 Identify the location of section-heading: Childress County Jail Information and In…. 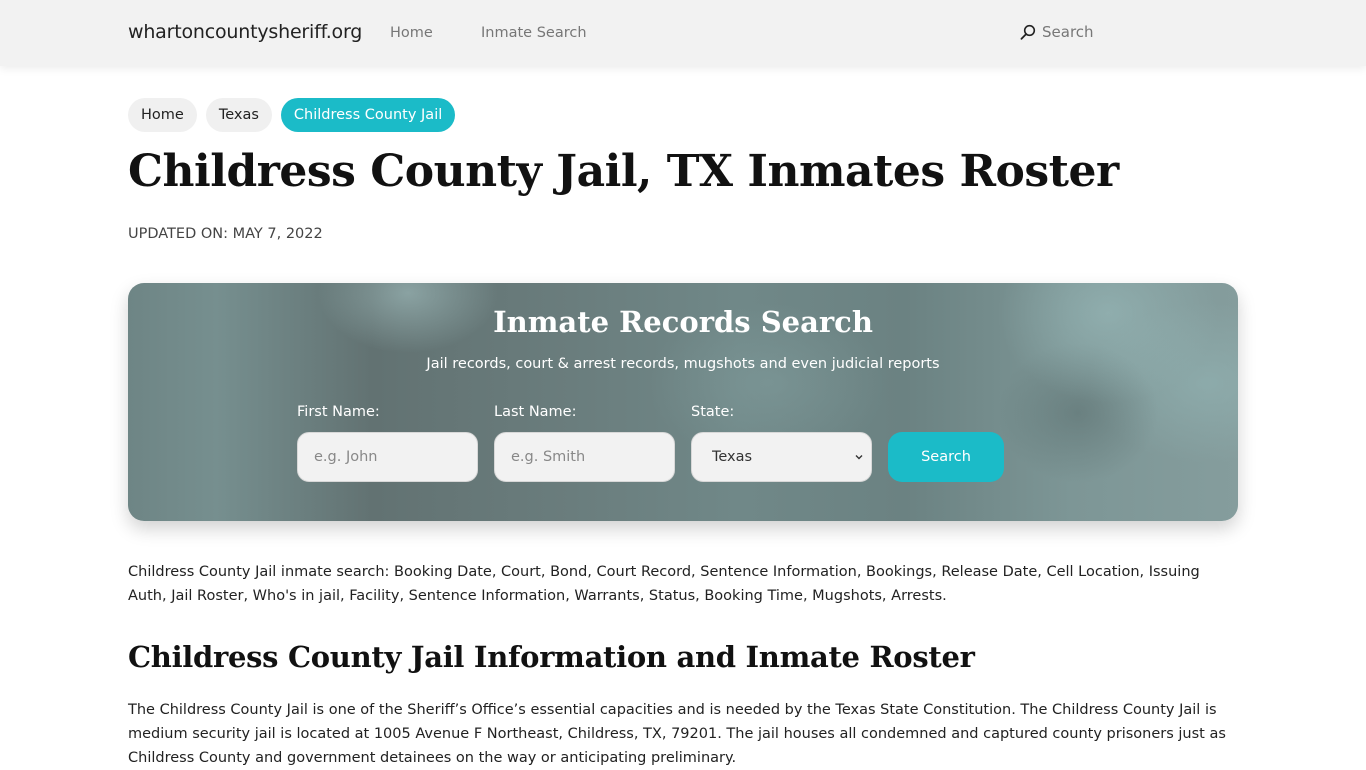
(551, 657).